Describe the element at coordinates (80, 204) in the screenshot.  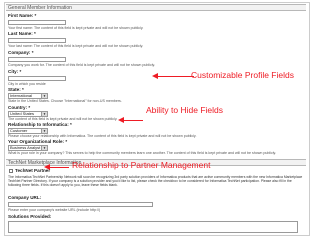
I see `company-url-input` at that location.